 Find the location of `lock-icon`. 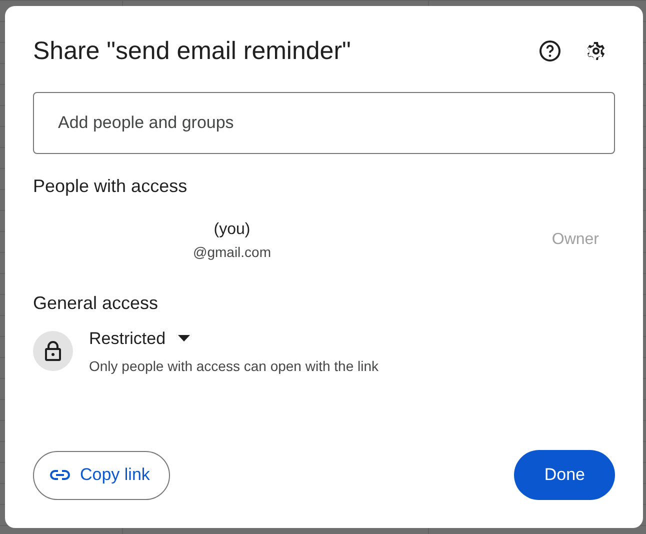

lock-icon is located at coordinates (53, 351).